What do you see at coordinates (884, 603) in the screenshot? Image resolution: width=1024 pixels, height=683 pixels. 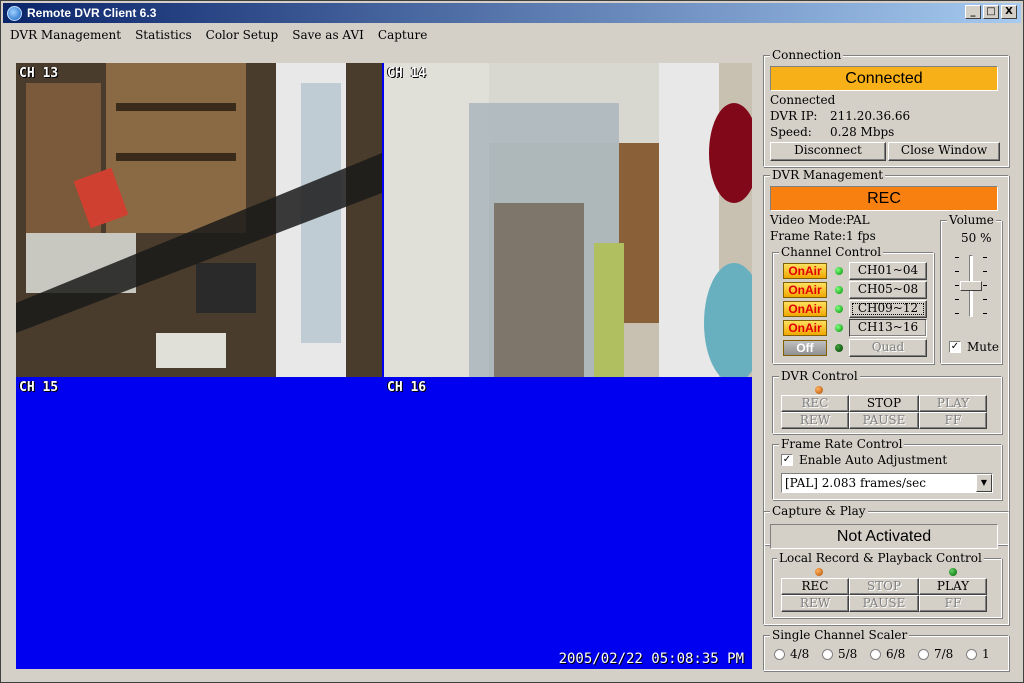 I see `local-pause-button: PAUSE` at bounding box center [884, 603].